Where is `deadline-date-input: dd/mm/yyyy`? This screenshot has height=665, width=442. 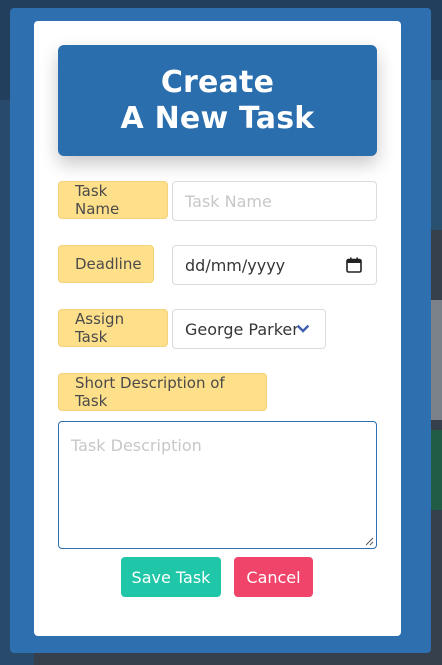
deadline-date-input: dd/mm/yyyy is located at coordinates (274, 265).